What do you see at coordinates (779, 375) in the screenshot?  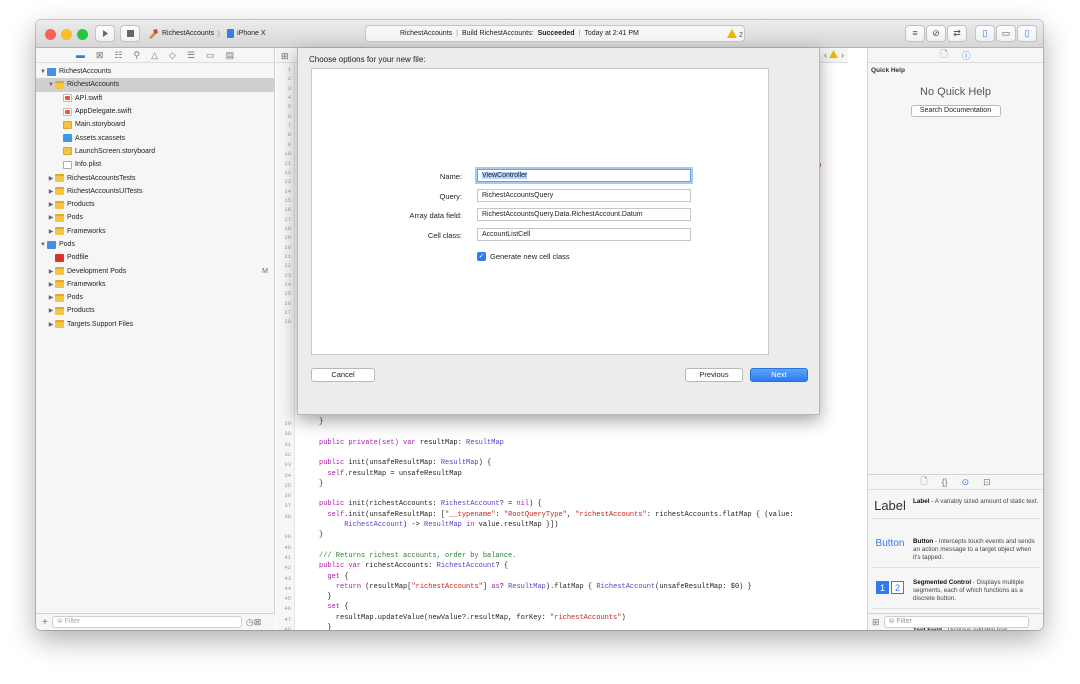 I see `next-button: Next` at bounding box center [779, 375].